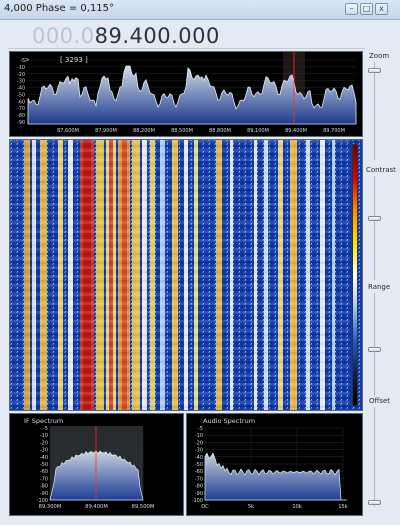 Image resolution: width=400 pixels, height=525 pixels. What do you see at coordinates (21, 102) in the screenshot?
I see `spectrum-y-tick: -60` at bounding box center [21, 102].